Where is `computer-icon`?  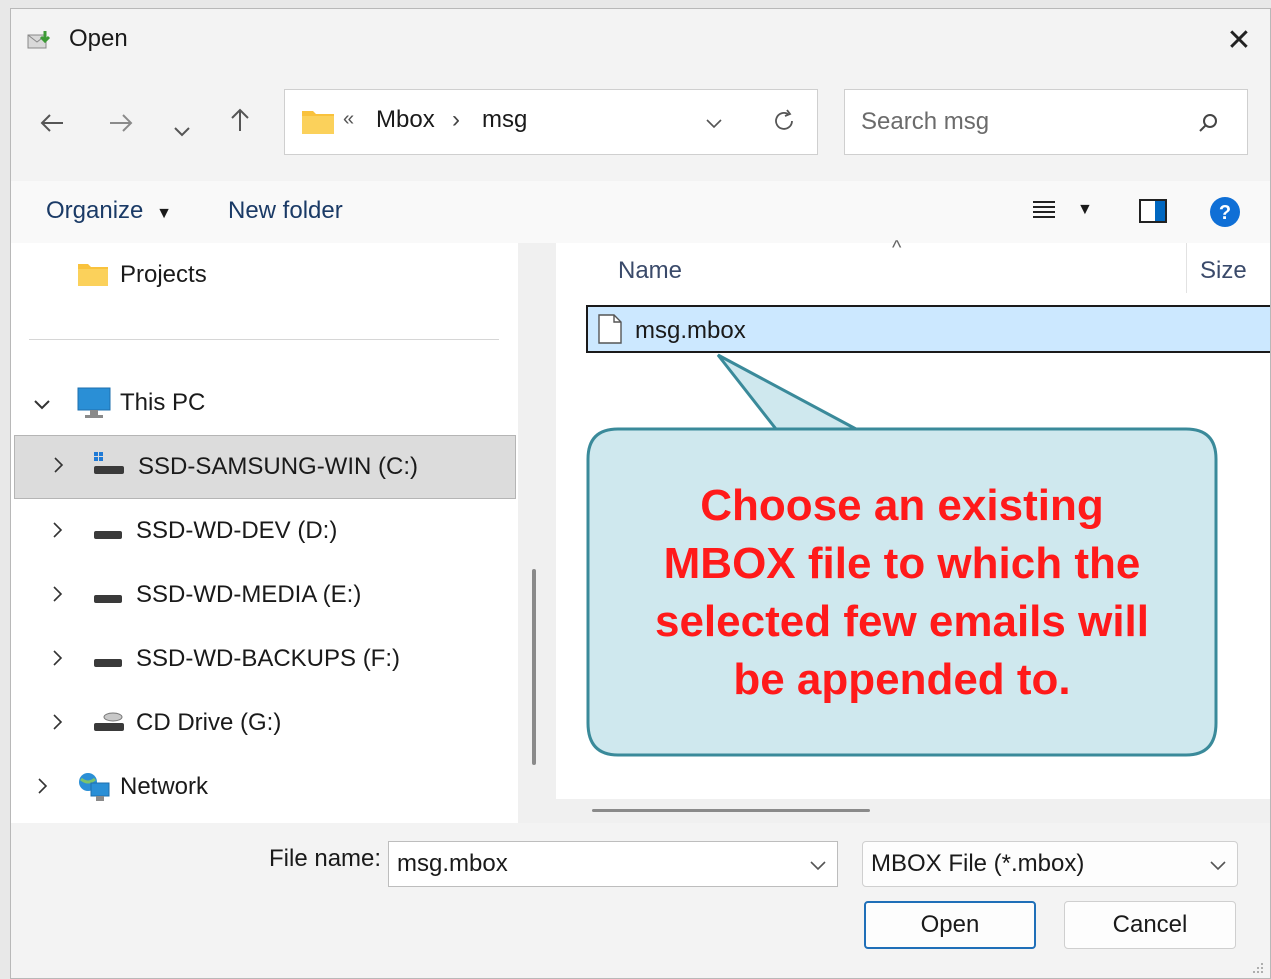 computer-icon is located at coordinates (94, 402).